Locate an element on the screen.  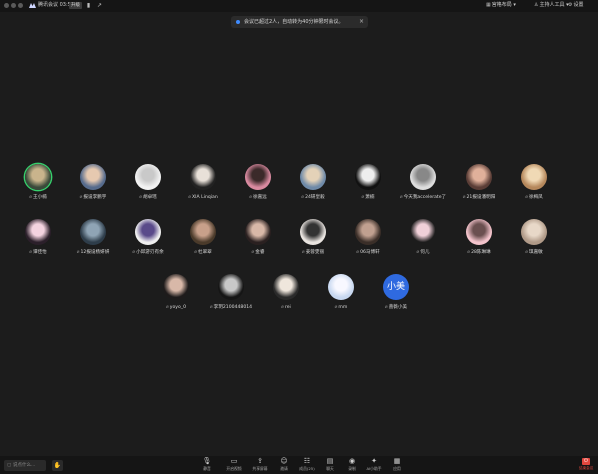
participant-name: ⌀yoyo_0 is located at coordinates (176, 308).